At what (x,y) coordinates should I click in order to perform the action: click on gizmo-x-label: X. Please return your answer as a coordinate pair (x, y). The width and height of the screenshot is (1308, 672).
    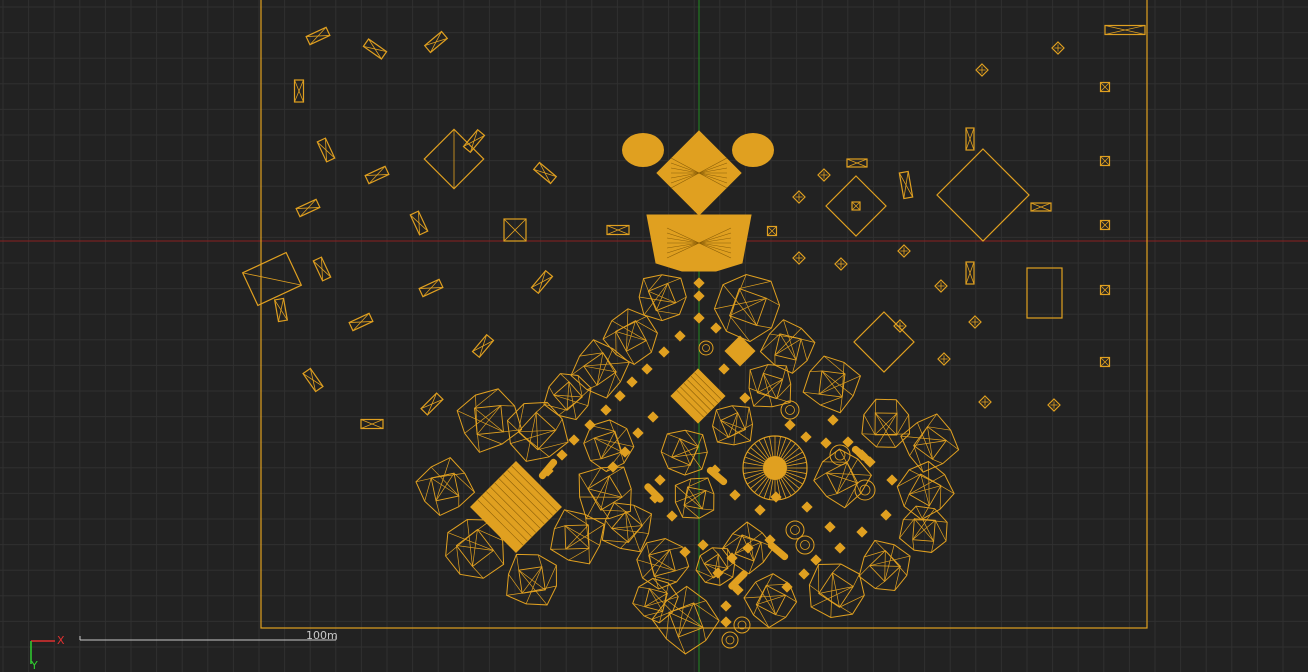
    Looking at the image, I should click on (61, 640).